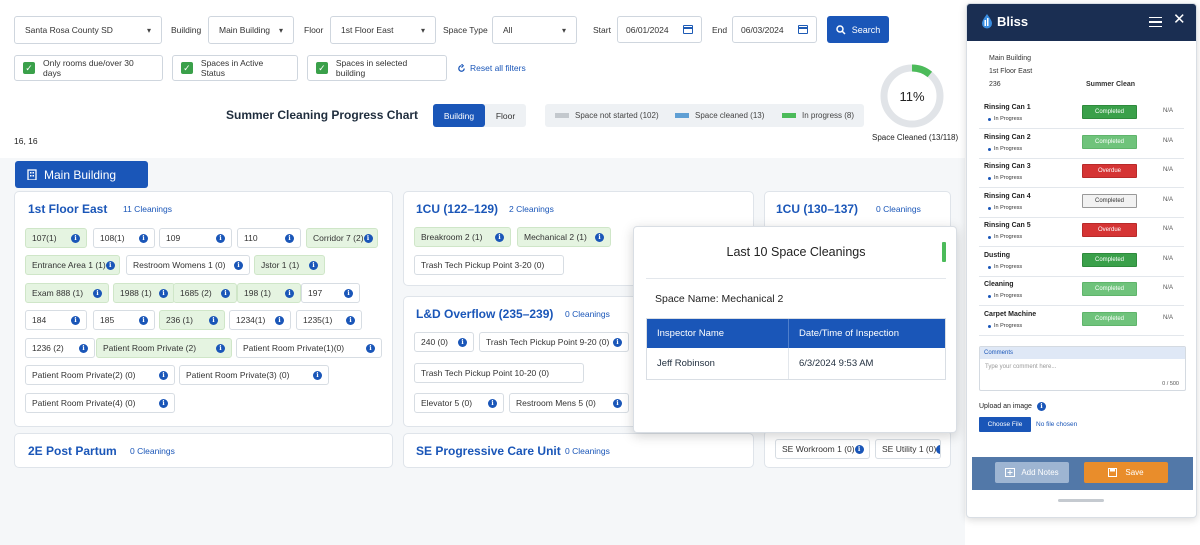 The width and height of the screenshot is (1200, 545). I want to click on overdue-checkbox: ✓ Only rooms due/over 30 days, so click(88, 68).